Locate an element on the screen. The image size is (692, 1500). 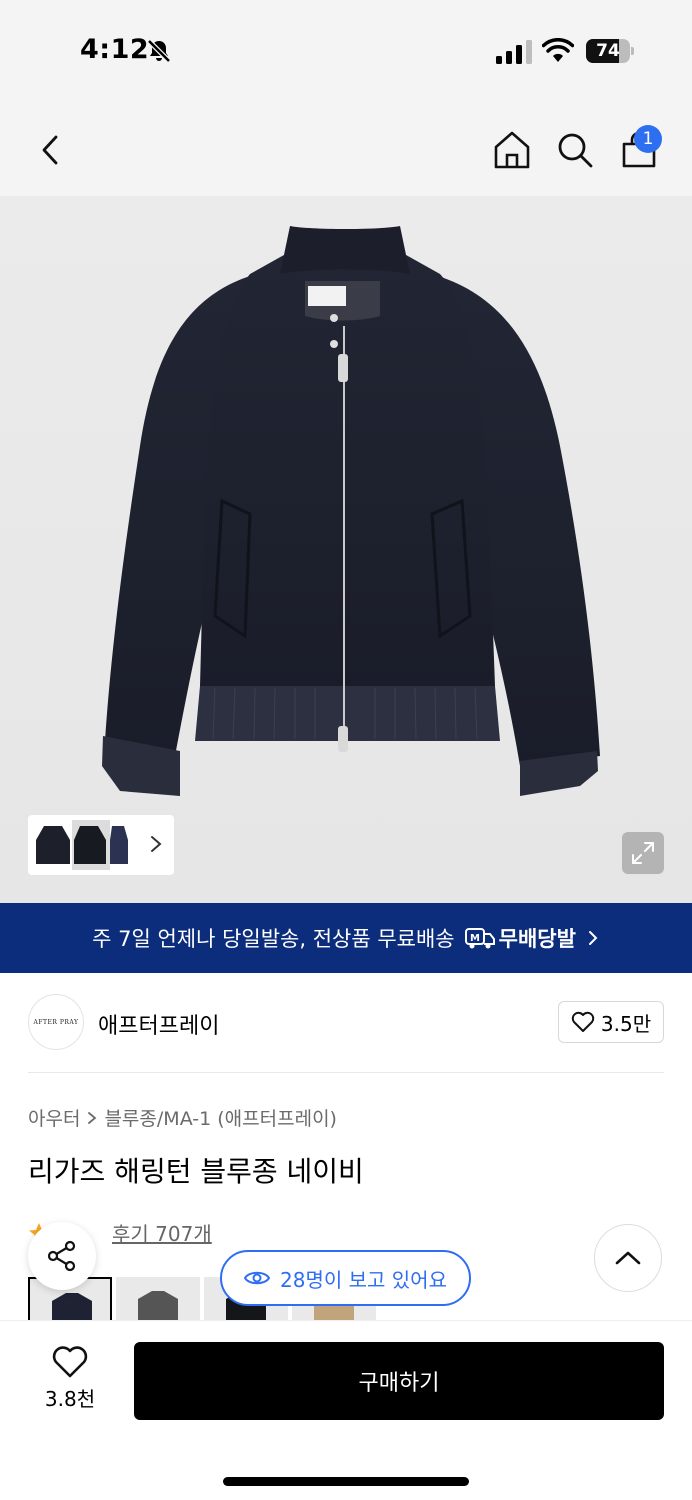
bottom-action-bar: 3.8천 구매하기 is located at coordinates (346, 1410).